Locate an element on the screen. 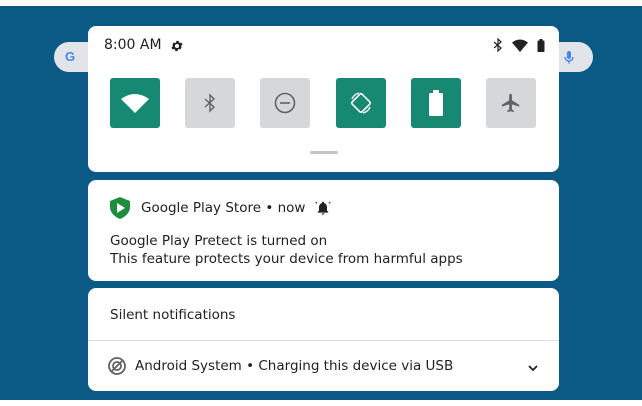 Image resolution: width=642 pixels, height=406 pixels. silent-notifications-header: Silent notifications is located at coordinates (173, 315).